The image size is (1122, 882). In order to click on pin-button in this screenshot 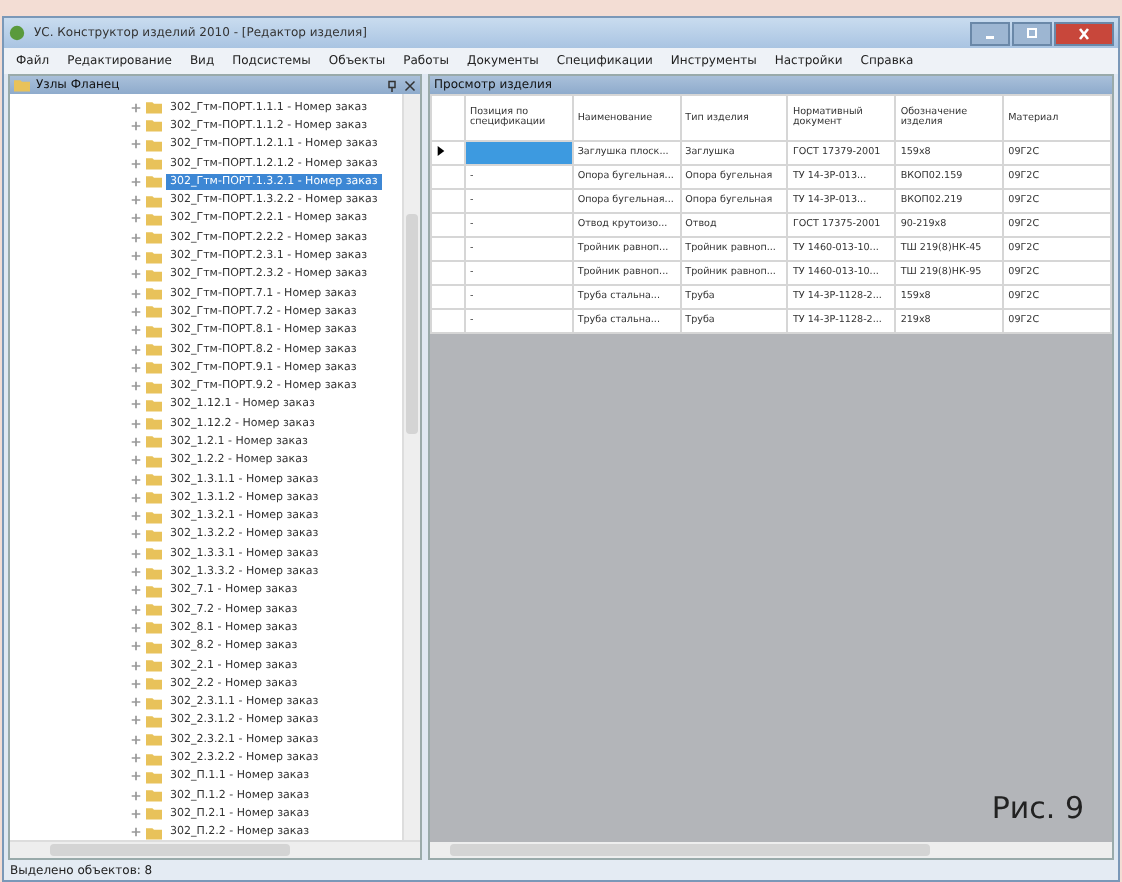, I will do `click(392, 85)`.